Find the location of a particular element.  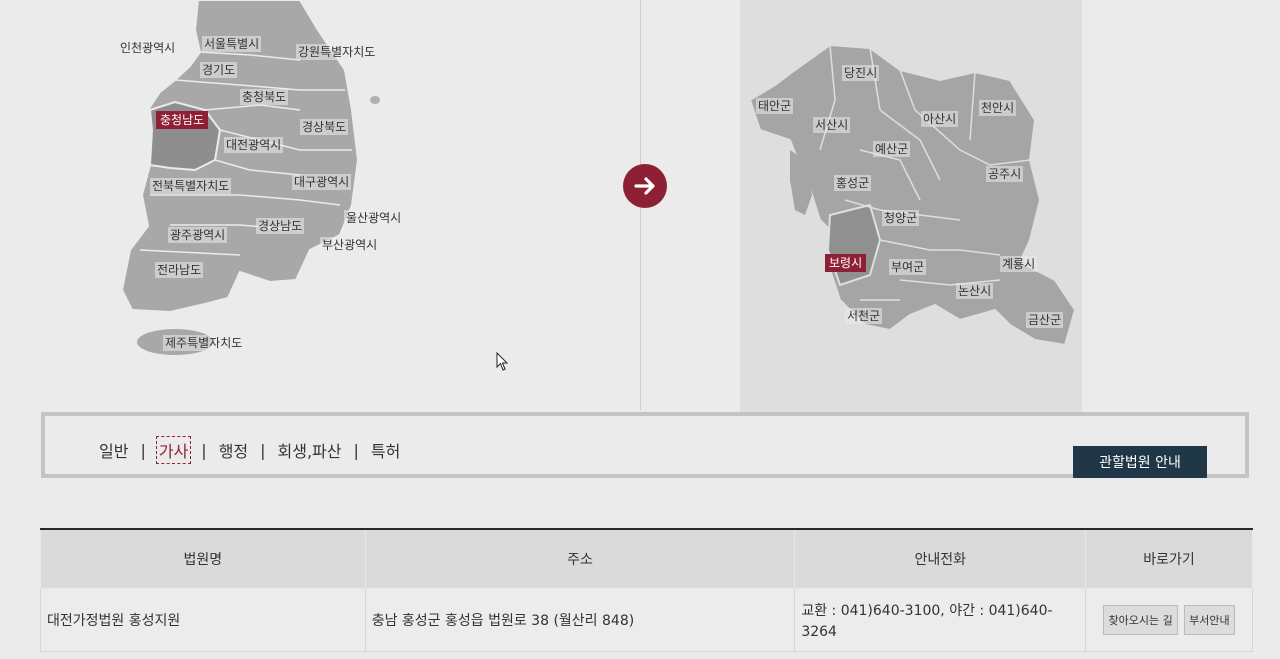

region-label-gyeongbuk: 경상북도 is located at coordinates (324, 127).